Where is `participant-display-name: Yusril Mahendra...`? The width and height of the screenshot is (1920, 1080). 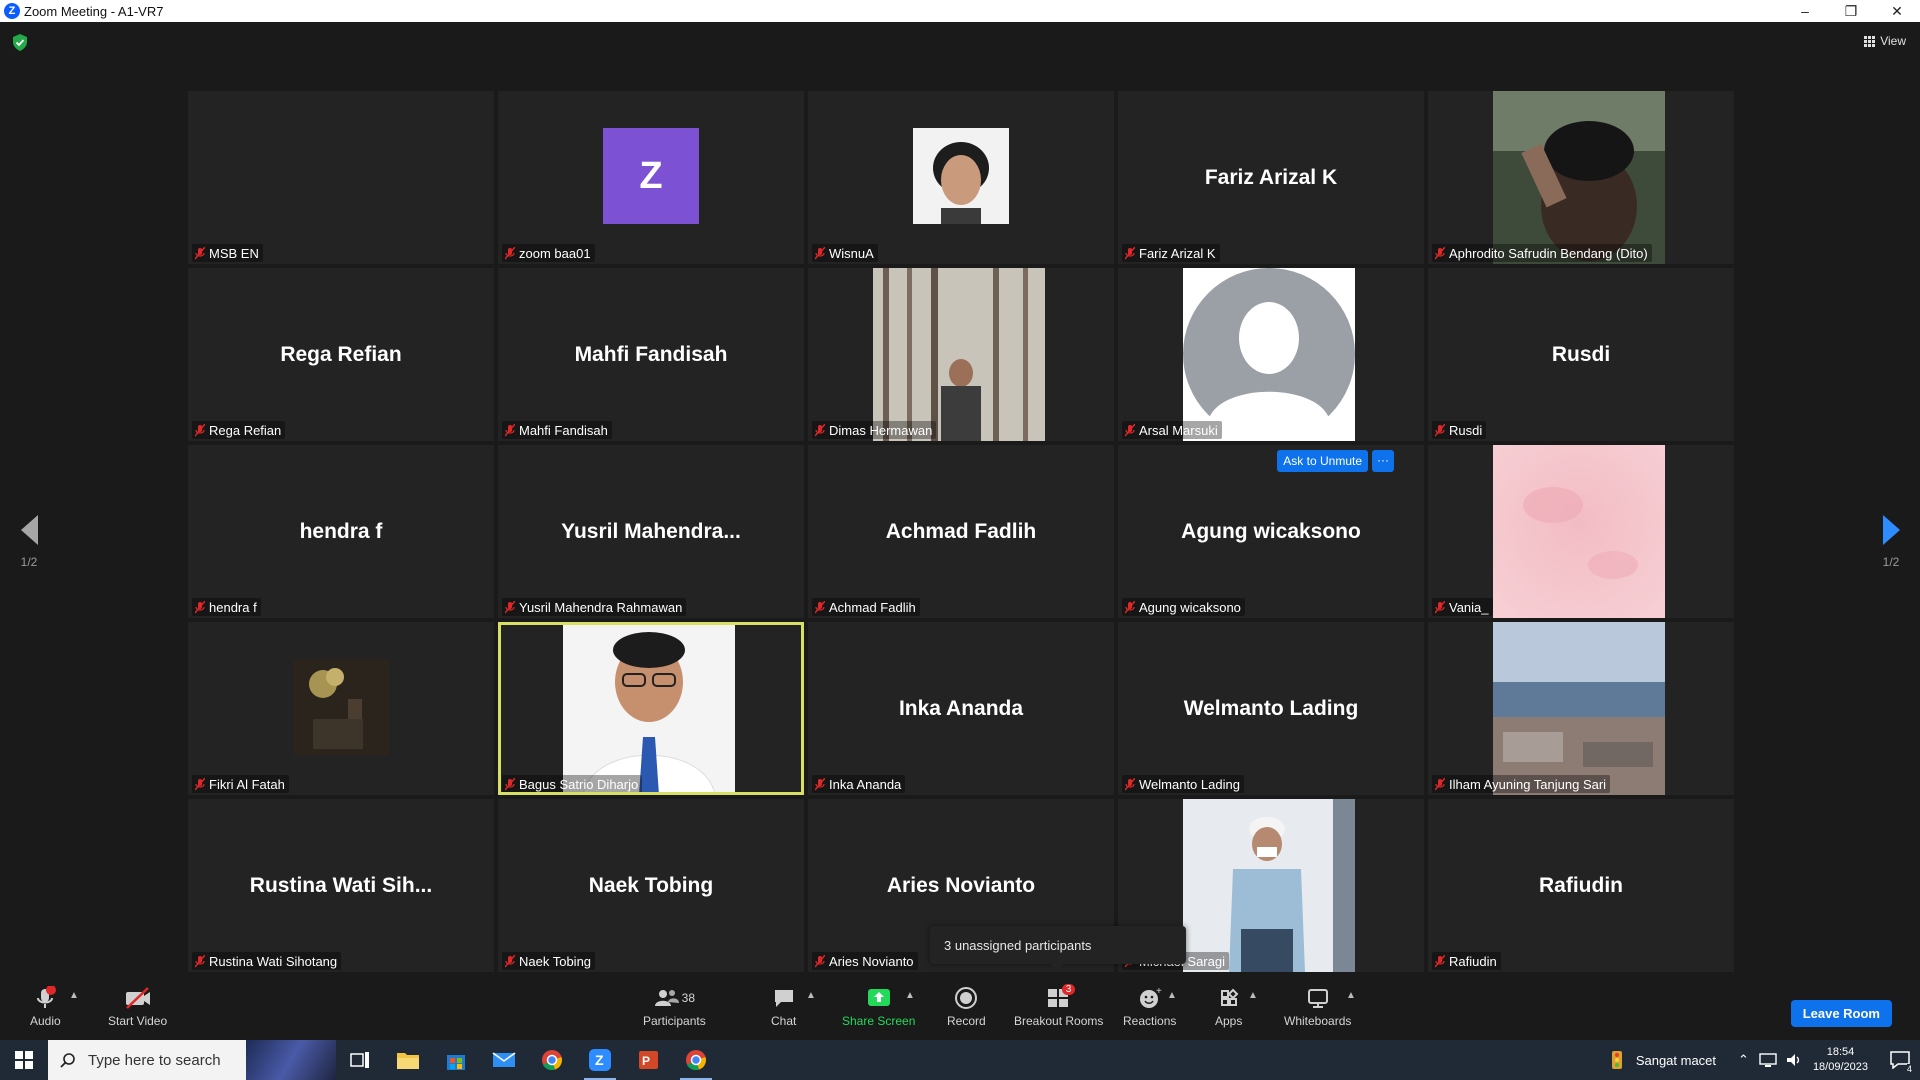 participant-display-name: Yusril Mahendra... is located at coordinates (651, 531).